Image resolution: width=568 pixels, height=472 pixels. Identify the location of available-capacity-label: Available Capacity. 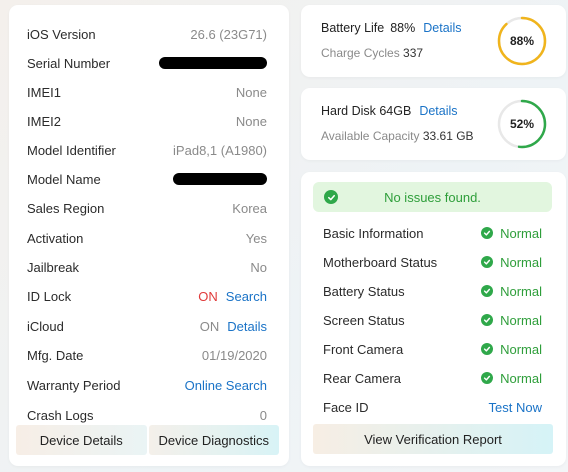
(370, 136).